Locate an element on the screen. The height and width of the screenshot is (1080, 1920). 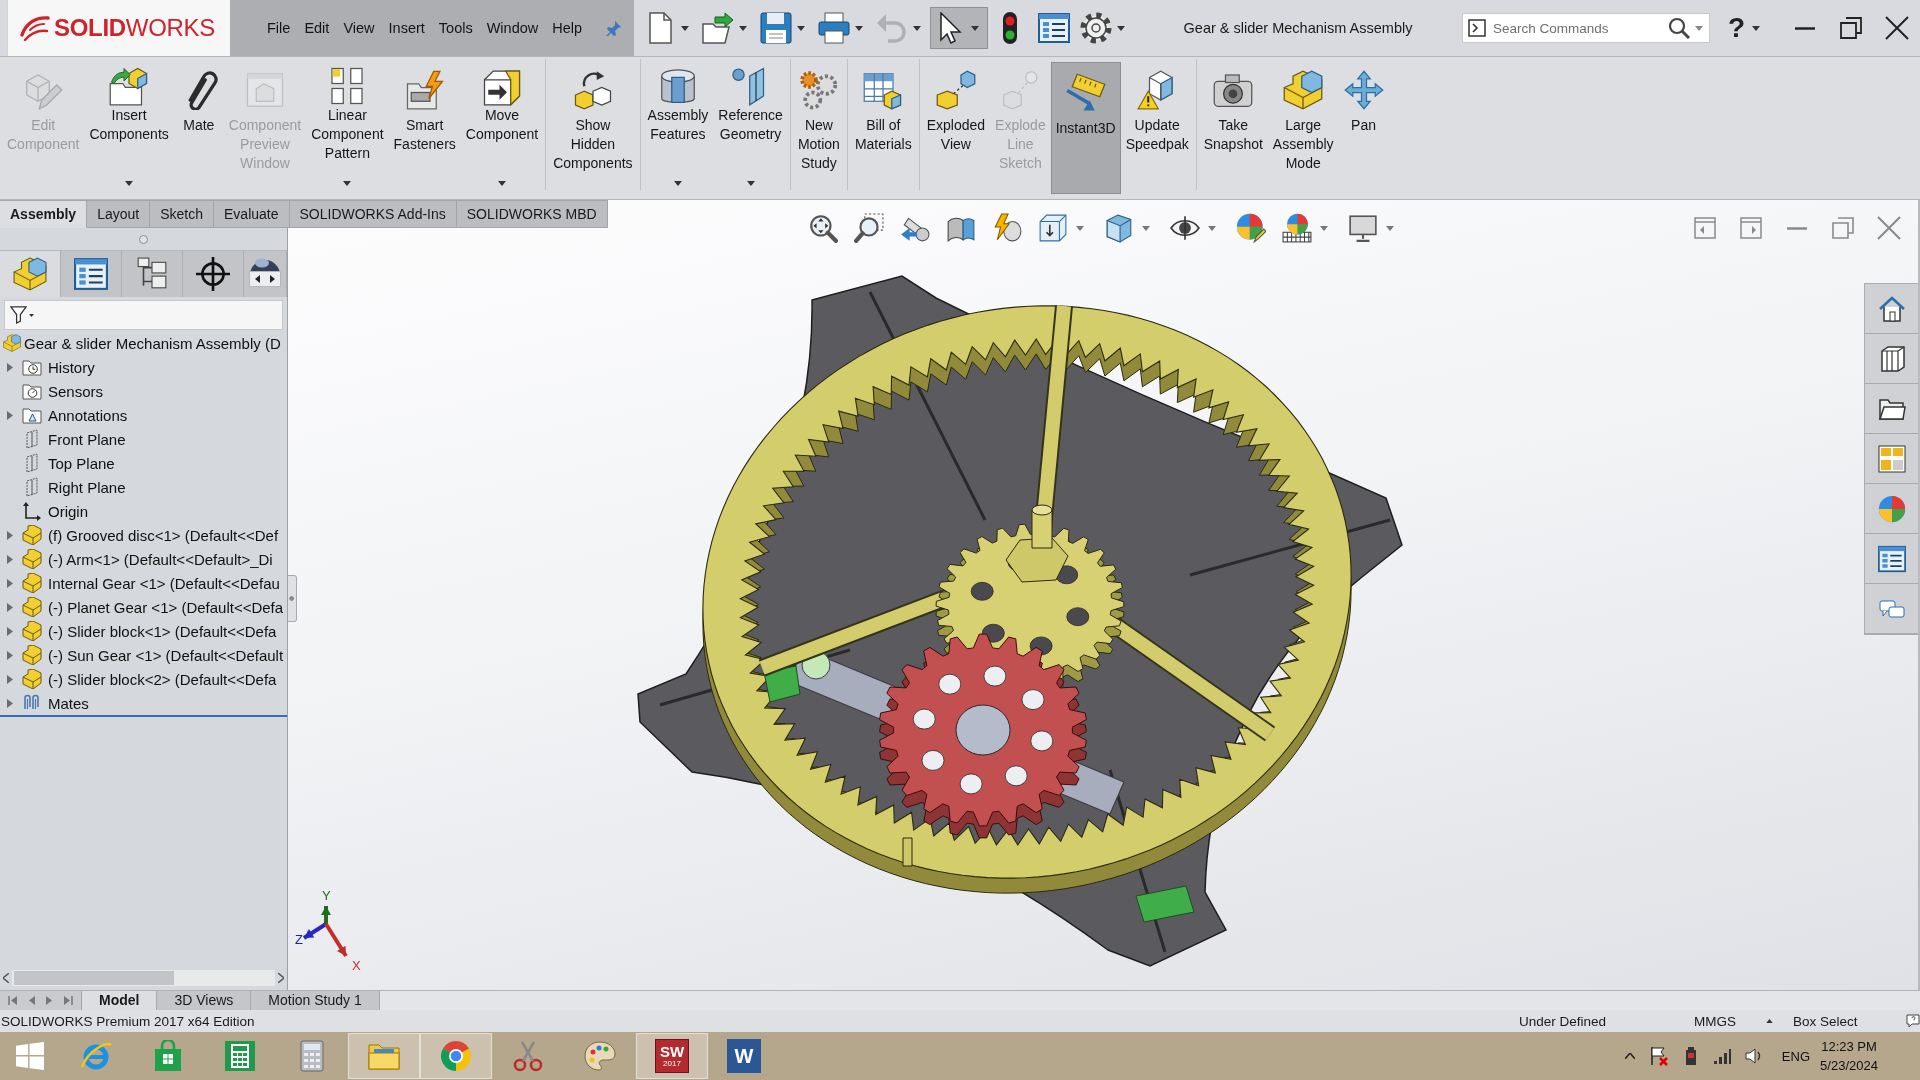
ribbon-button: New Motion Study is located at coordinates (818, 124).